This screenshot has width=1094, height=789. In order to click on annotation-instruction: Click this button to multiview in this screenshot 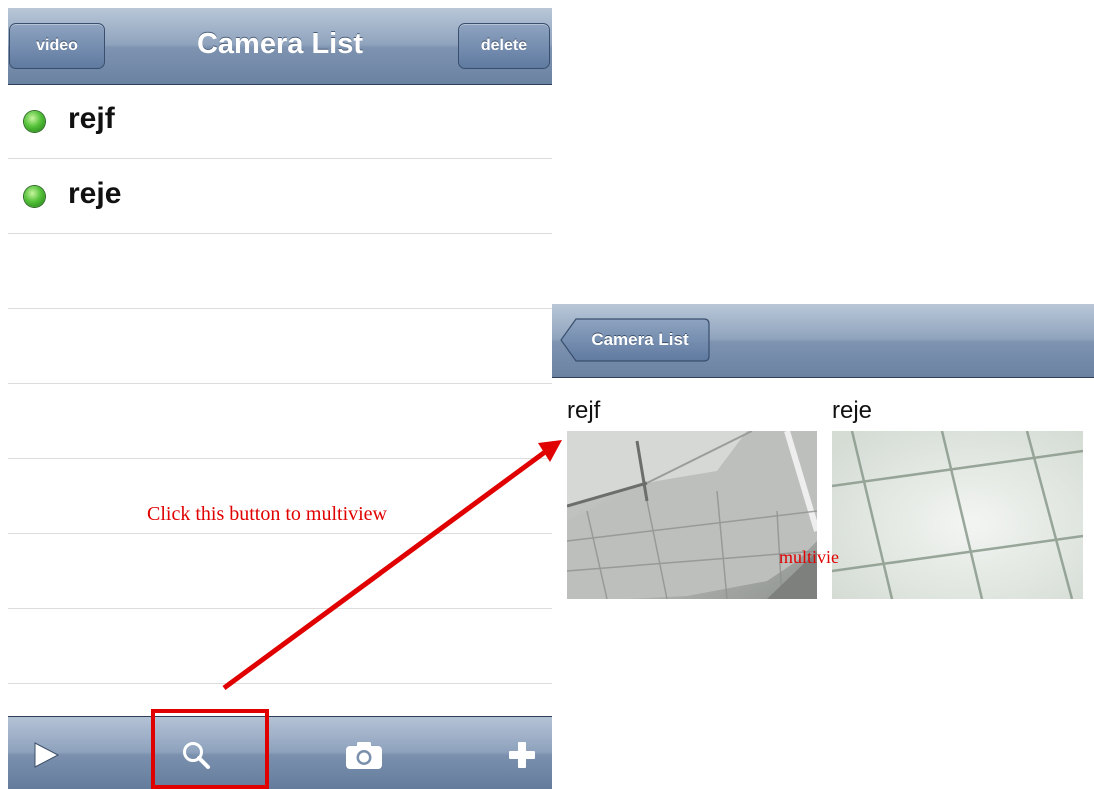, I will do `click(267, 514)`.